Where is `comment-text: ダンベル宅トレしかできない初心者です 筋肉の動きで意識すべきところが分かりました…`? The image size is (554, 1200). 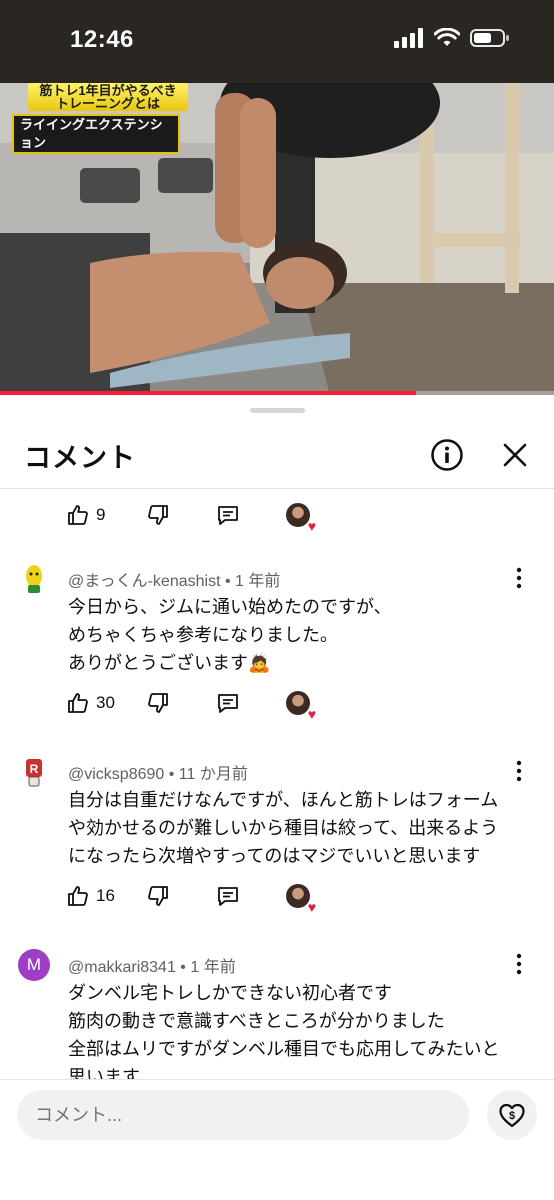
comment-text: ダンベル宅トレしかできない初心者です 筋肉の動きで意識すべきところが分かりました… is located at coordinates (293, 1029).